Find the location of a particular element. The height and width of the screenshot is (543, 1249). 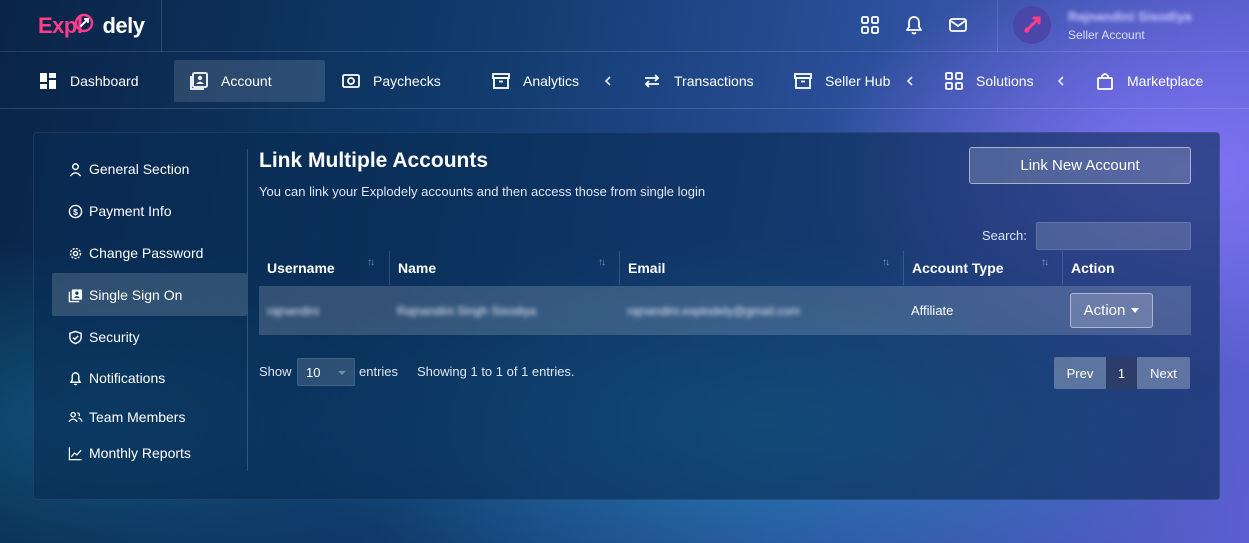

sidebar-item-team-members: Team Members is located at coordinates (126, 417).